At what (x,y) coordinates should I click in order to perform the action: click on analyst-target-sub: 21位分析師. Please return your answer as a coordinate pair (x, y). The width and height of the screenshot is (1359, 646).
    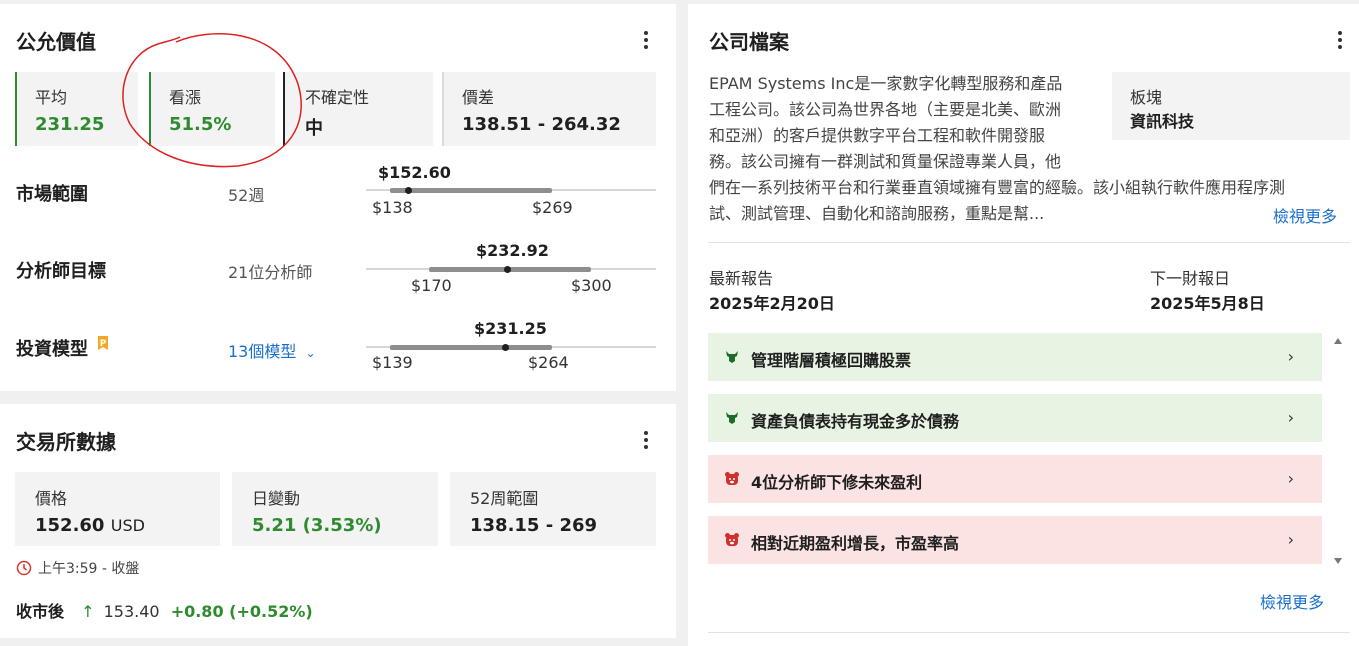
    Looking at the image, I should click on (270, 272).